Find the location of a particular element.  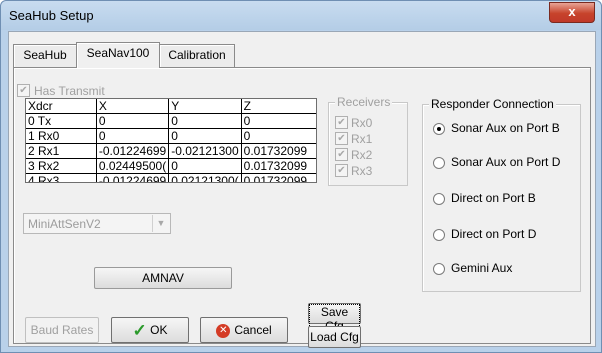

baud-rates-label: Baud Rates is located at coordinates (62, 330).